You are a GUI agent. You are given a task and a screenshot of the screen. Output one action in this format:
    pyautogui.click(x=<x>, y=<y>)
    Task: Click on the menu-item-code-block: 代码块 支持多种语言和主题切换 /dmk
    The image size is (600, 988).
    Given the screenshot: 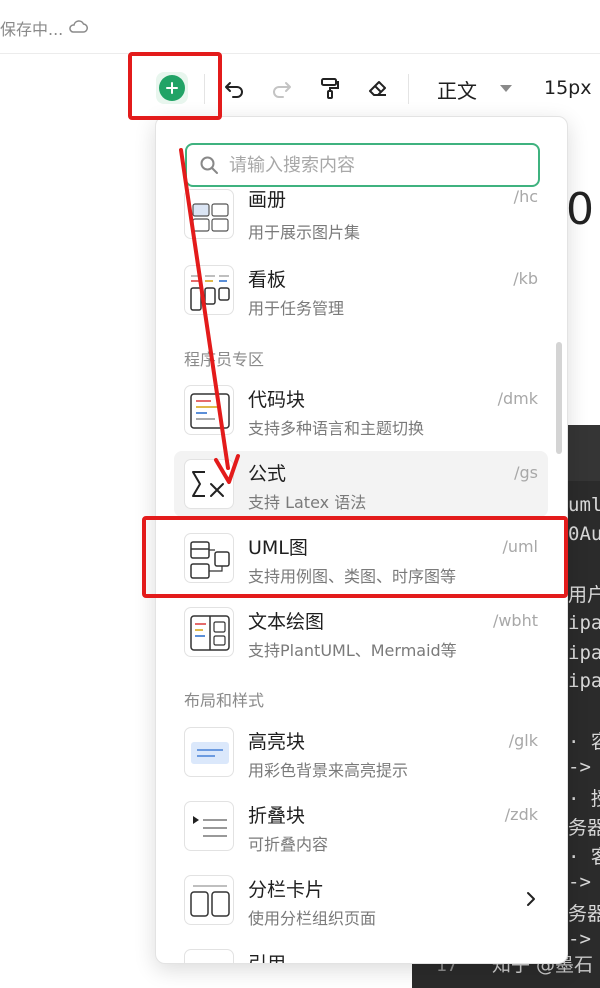 What is the action you would take?
    pyautogui.click(x=361, y=410)
    